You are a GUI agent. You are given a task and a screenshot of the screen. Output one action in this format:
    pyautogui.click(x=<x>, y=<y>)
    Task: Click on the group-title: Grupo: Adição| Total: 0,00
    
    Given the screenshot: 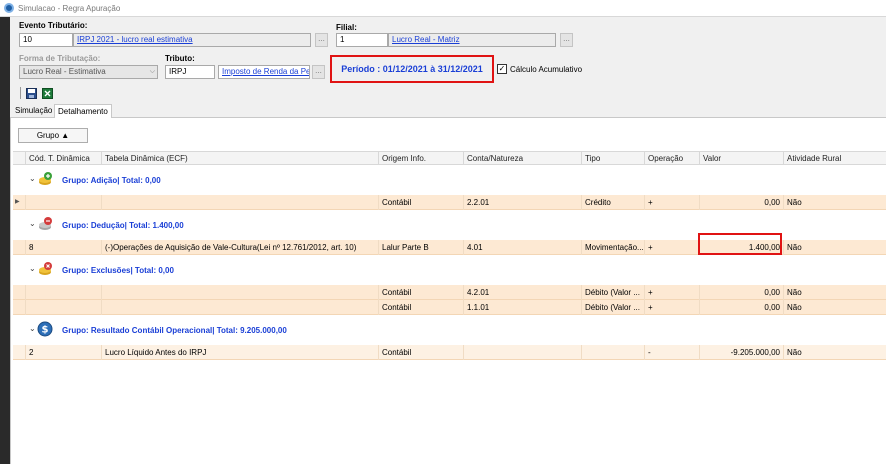 What is the action you would take?
    pyautogui.click(x=111, y=180)
    